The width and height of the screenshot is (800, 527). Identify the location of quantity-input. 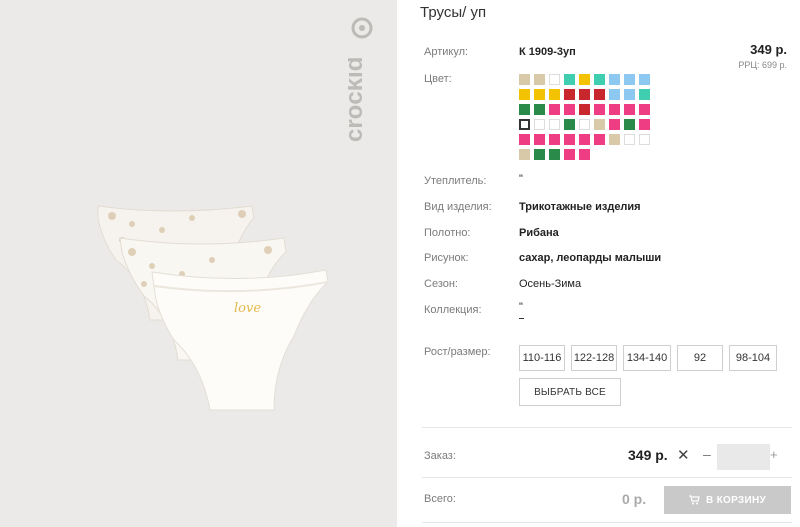
(743, 457).